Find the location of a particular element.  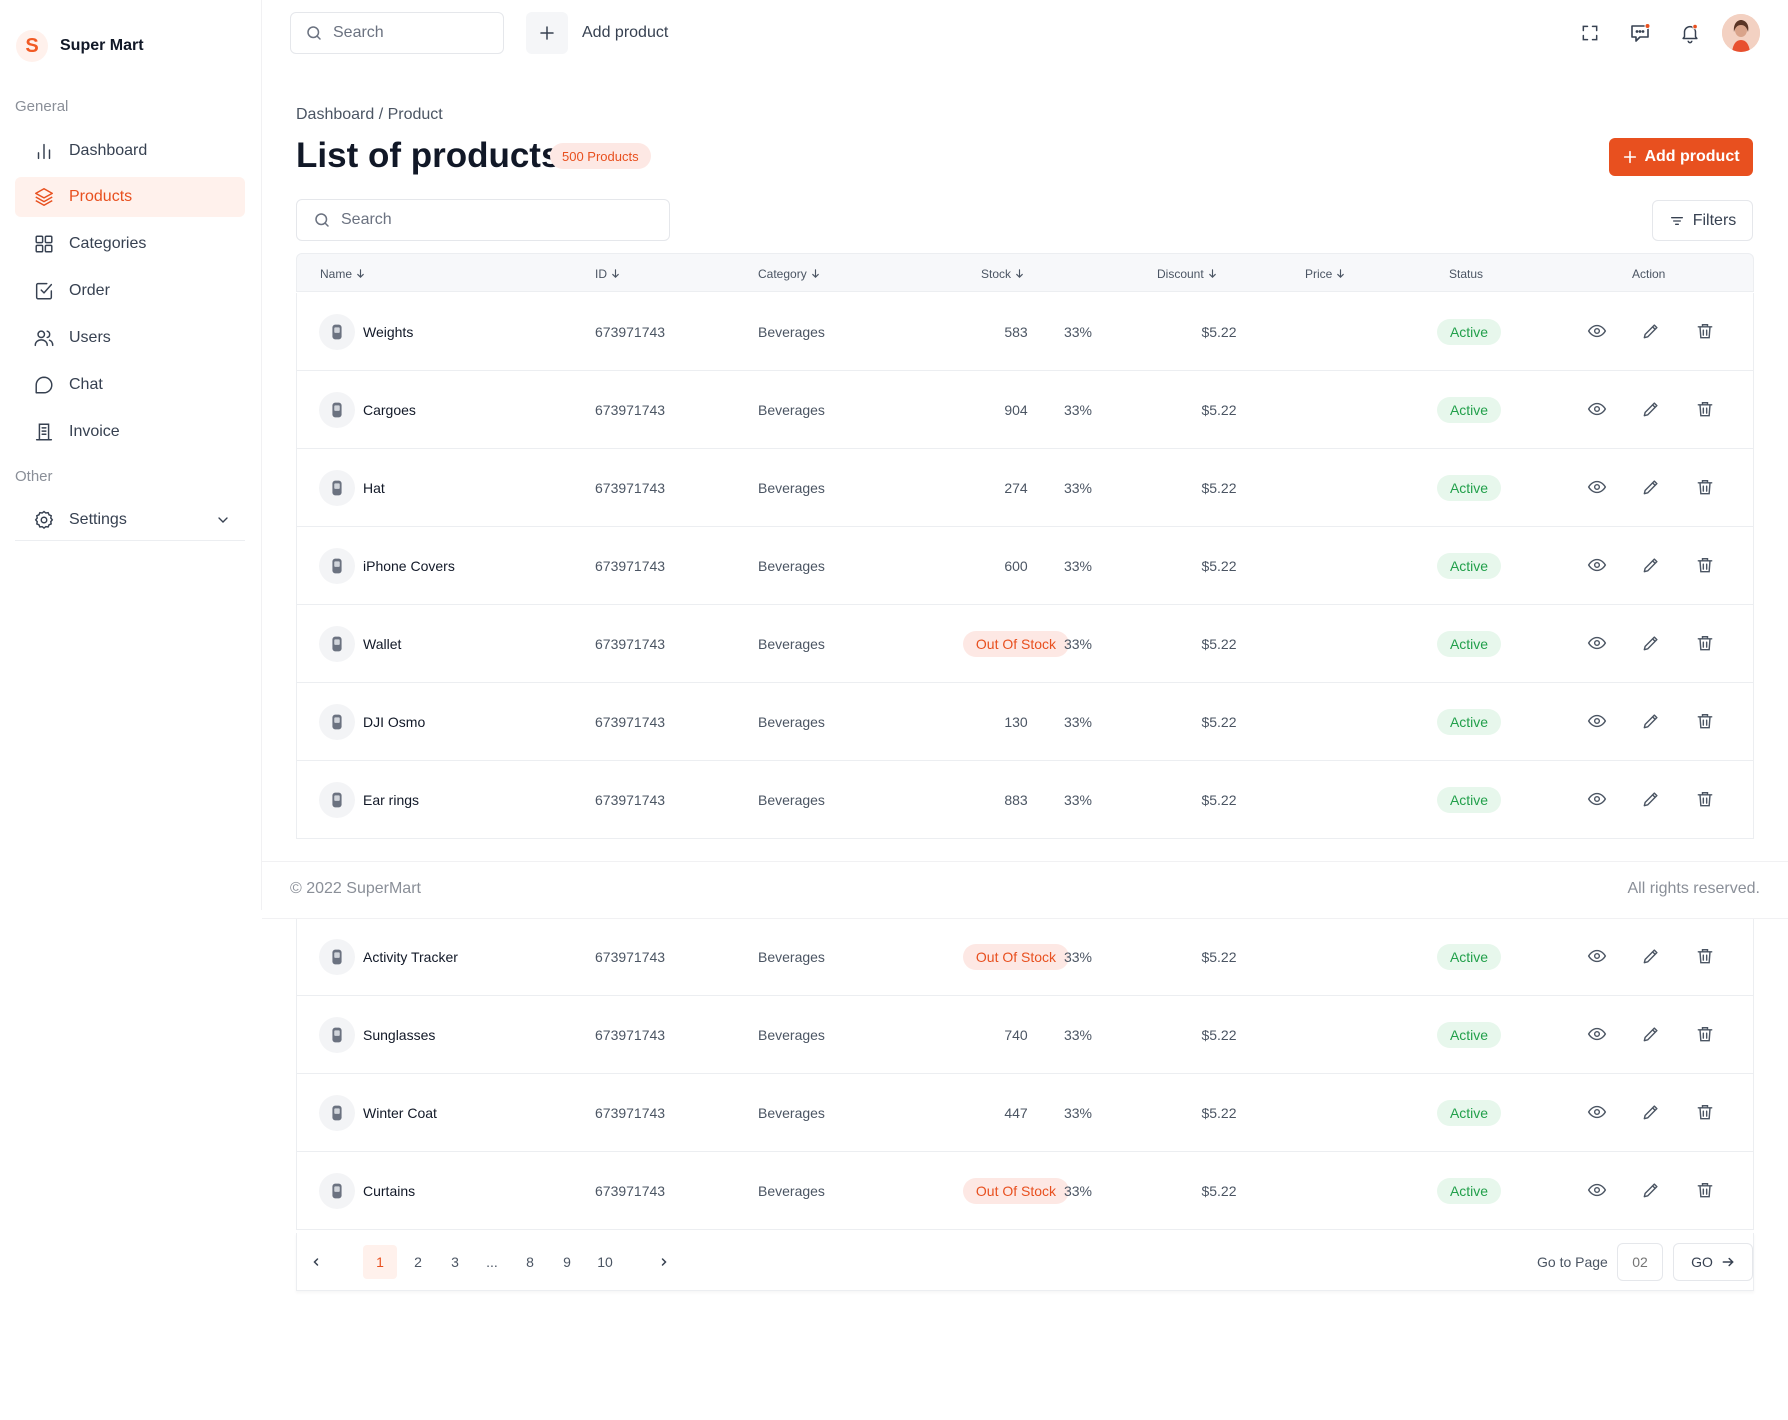

column-header-price: Price is located at coordinates (1325, 273).